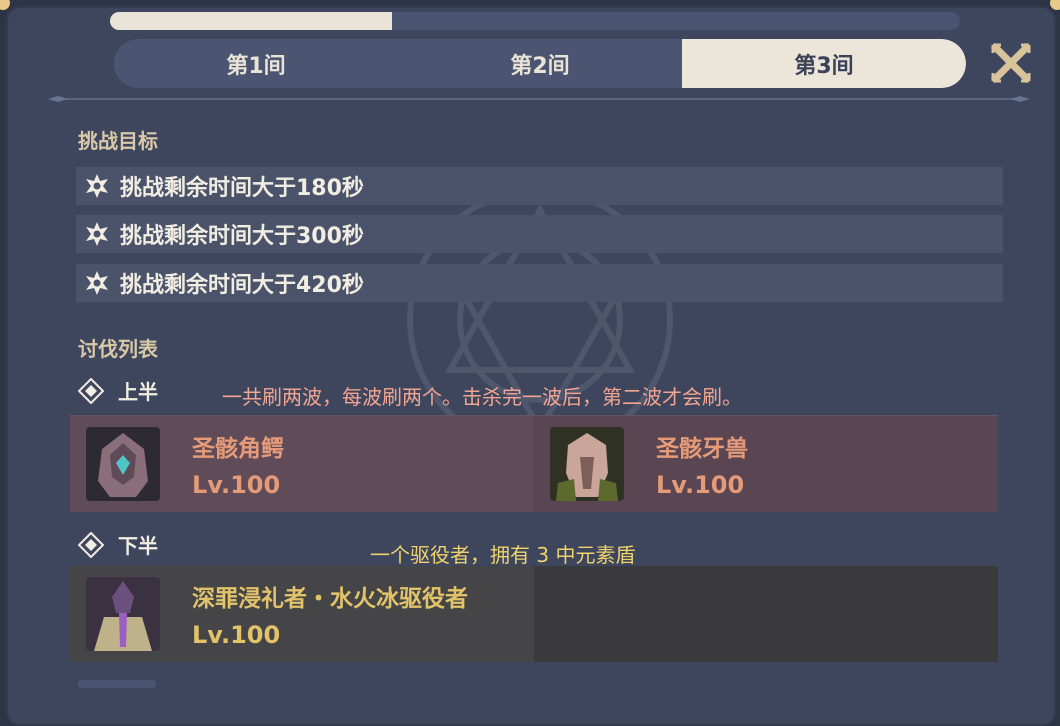 The width and height of the screenshot is (1060, 726). What do you see at coordinates (117, 684) in the screenshot?
I see `scroll-indicator` at bounding box center [117, 684].